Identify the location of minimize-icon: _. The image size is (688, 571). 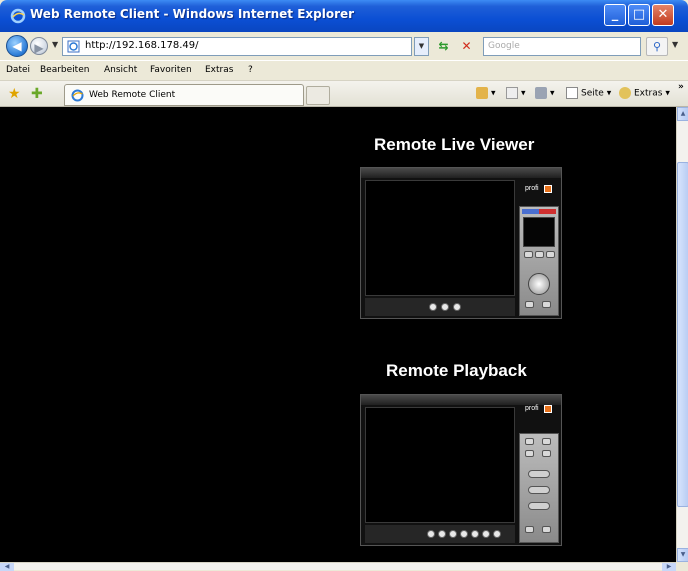
(615, 14).